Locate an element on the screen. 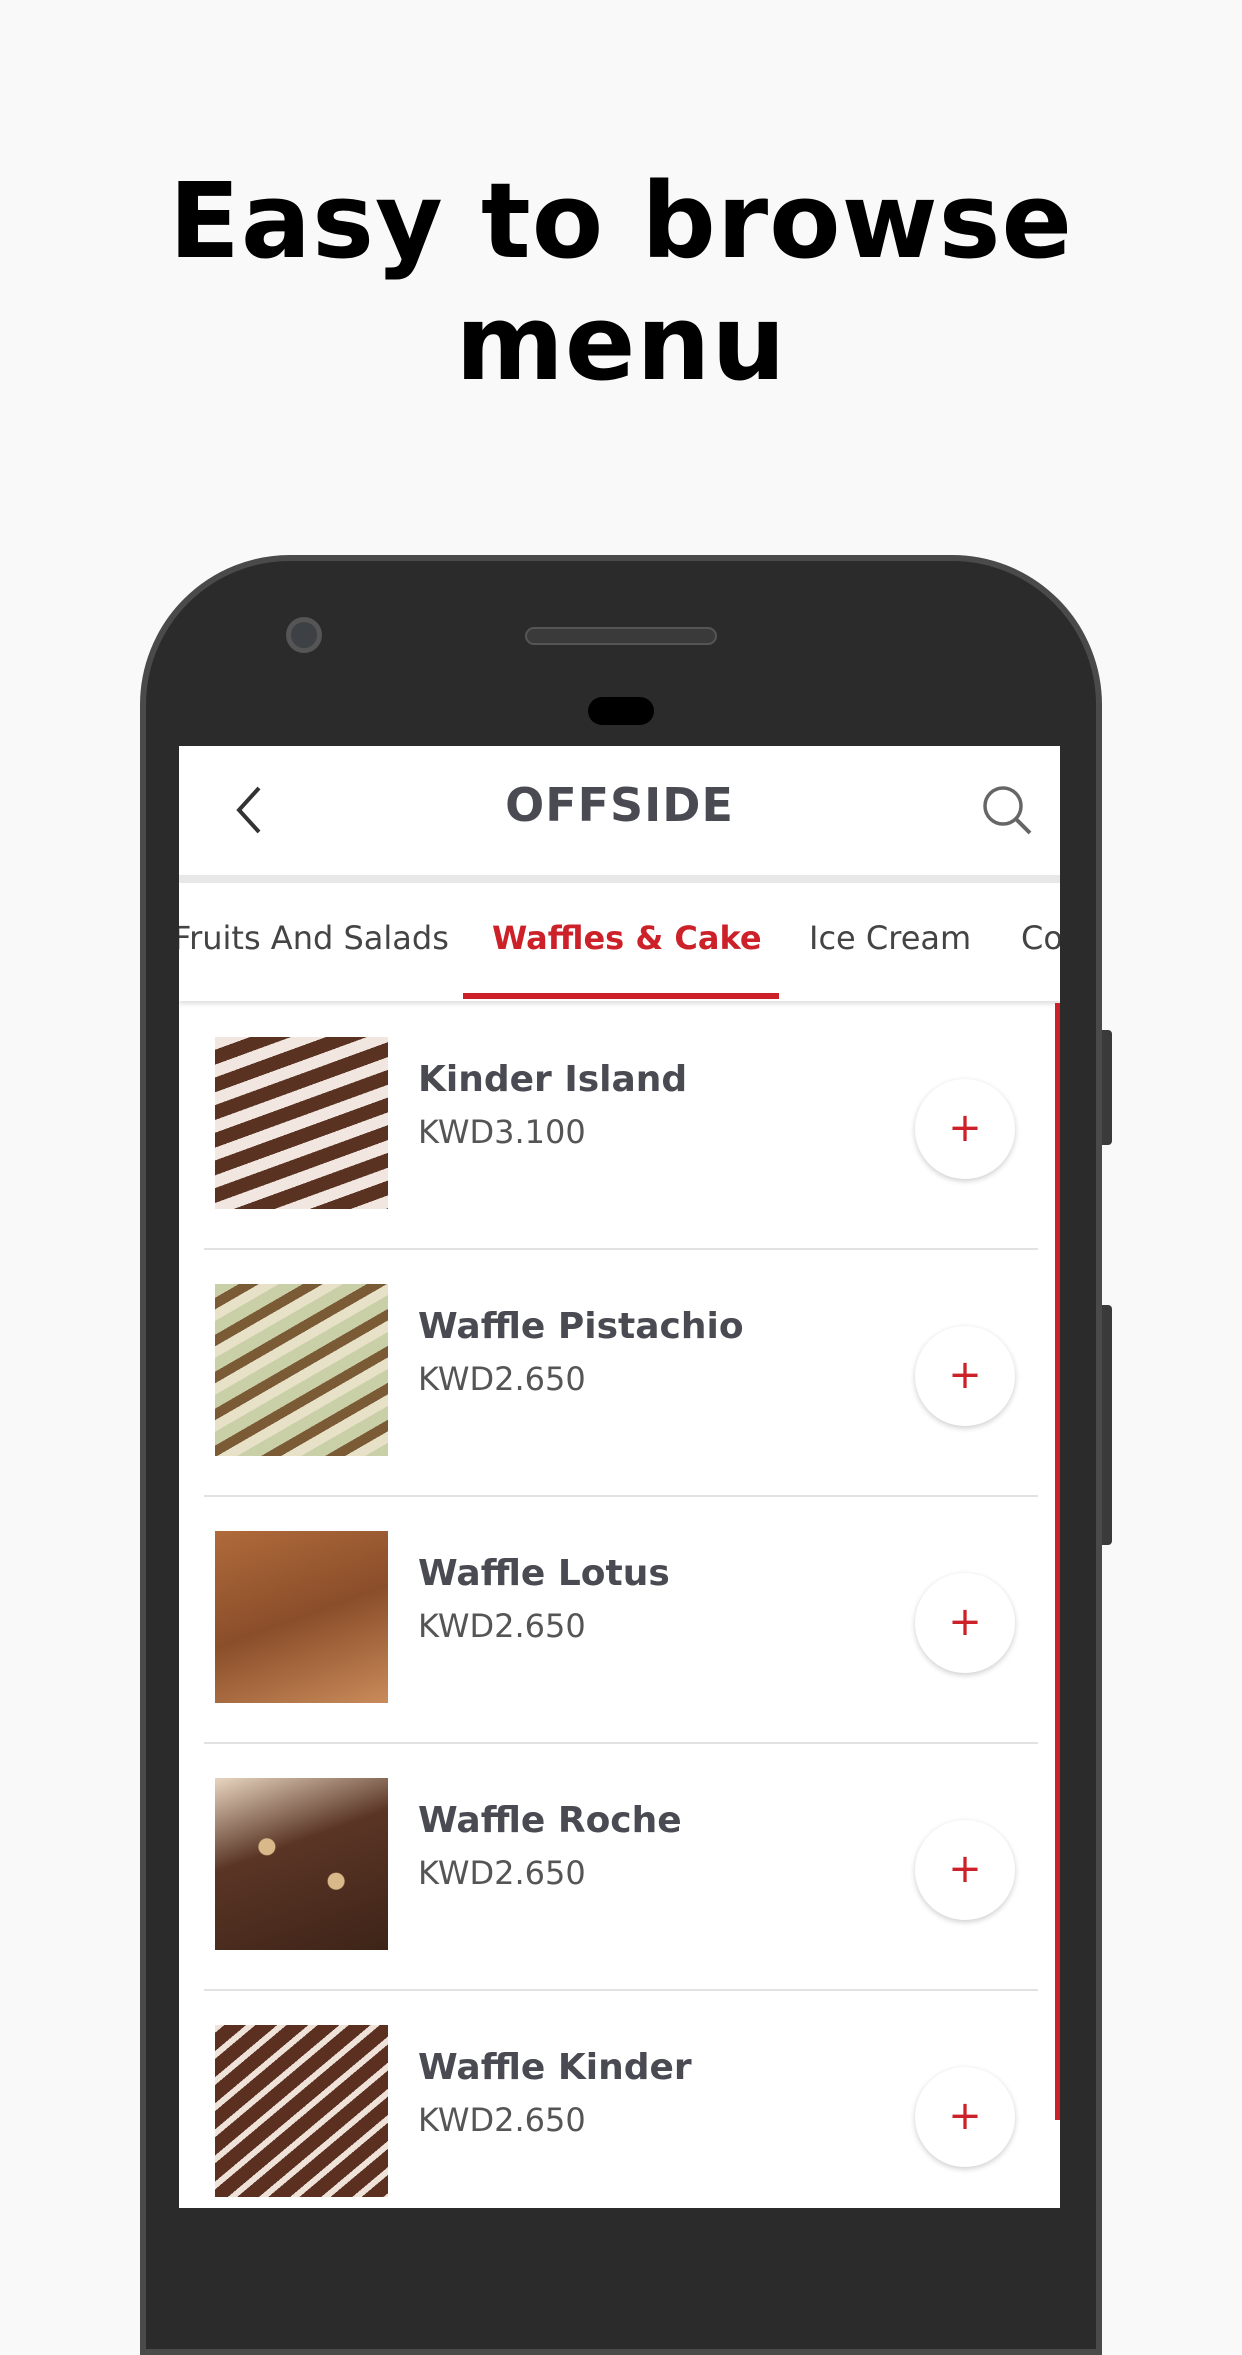 The height and width of the screenshot is (2355, 1242). item-name: Waffle Pistachio is located at coordinates (581, 1326).